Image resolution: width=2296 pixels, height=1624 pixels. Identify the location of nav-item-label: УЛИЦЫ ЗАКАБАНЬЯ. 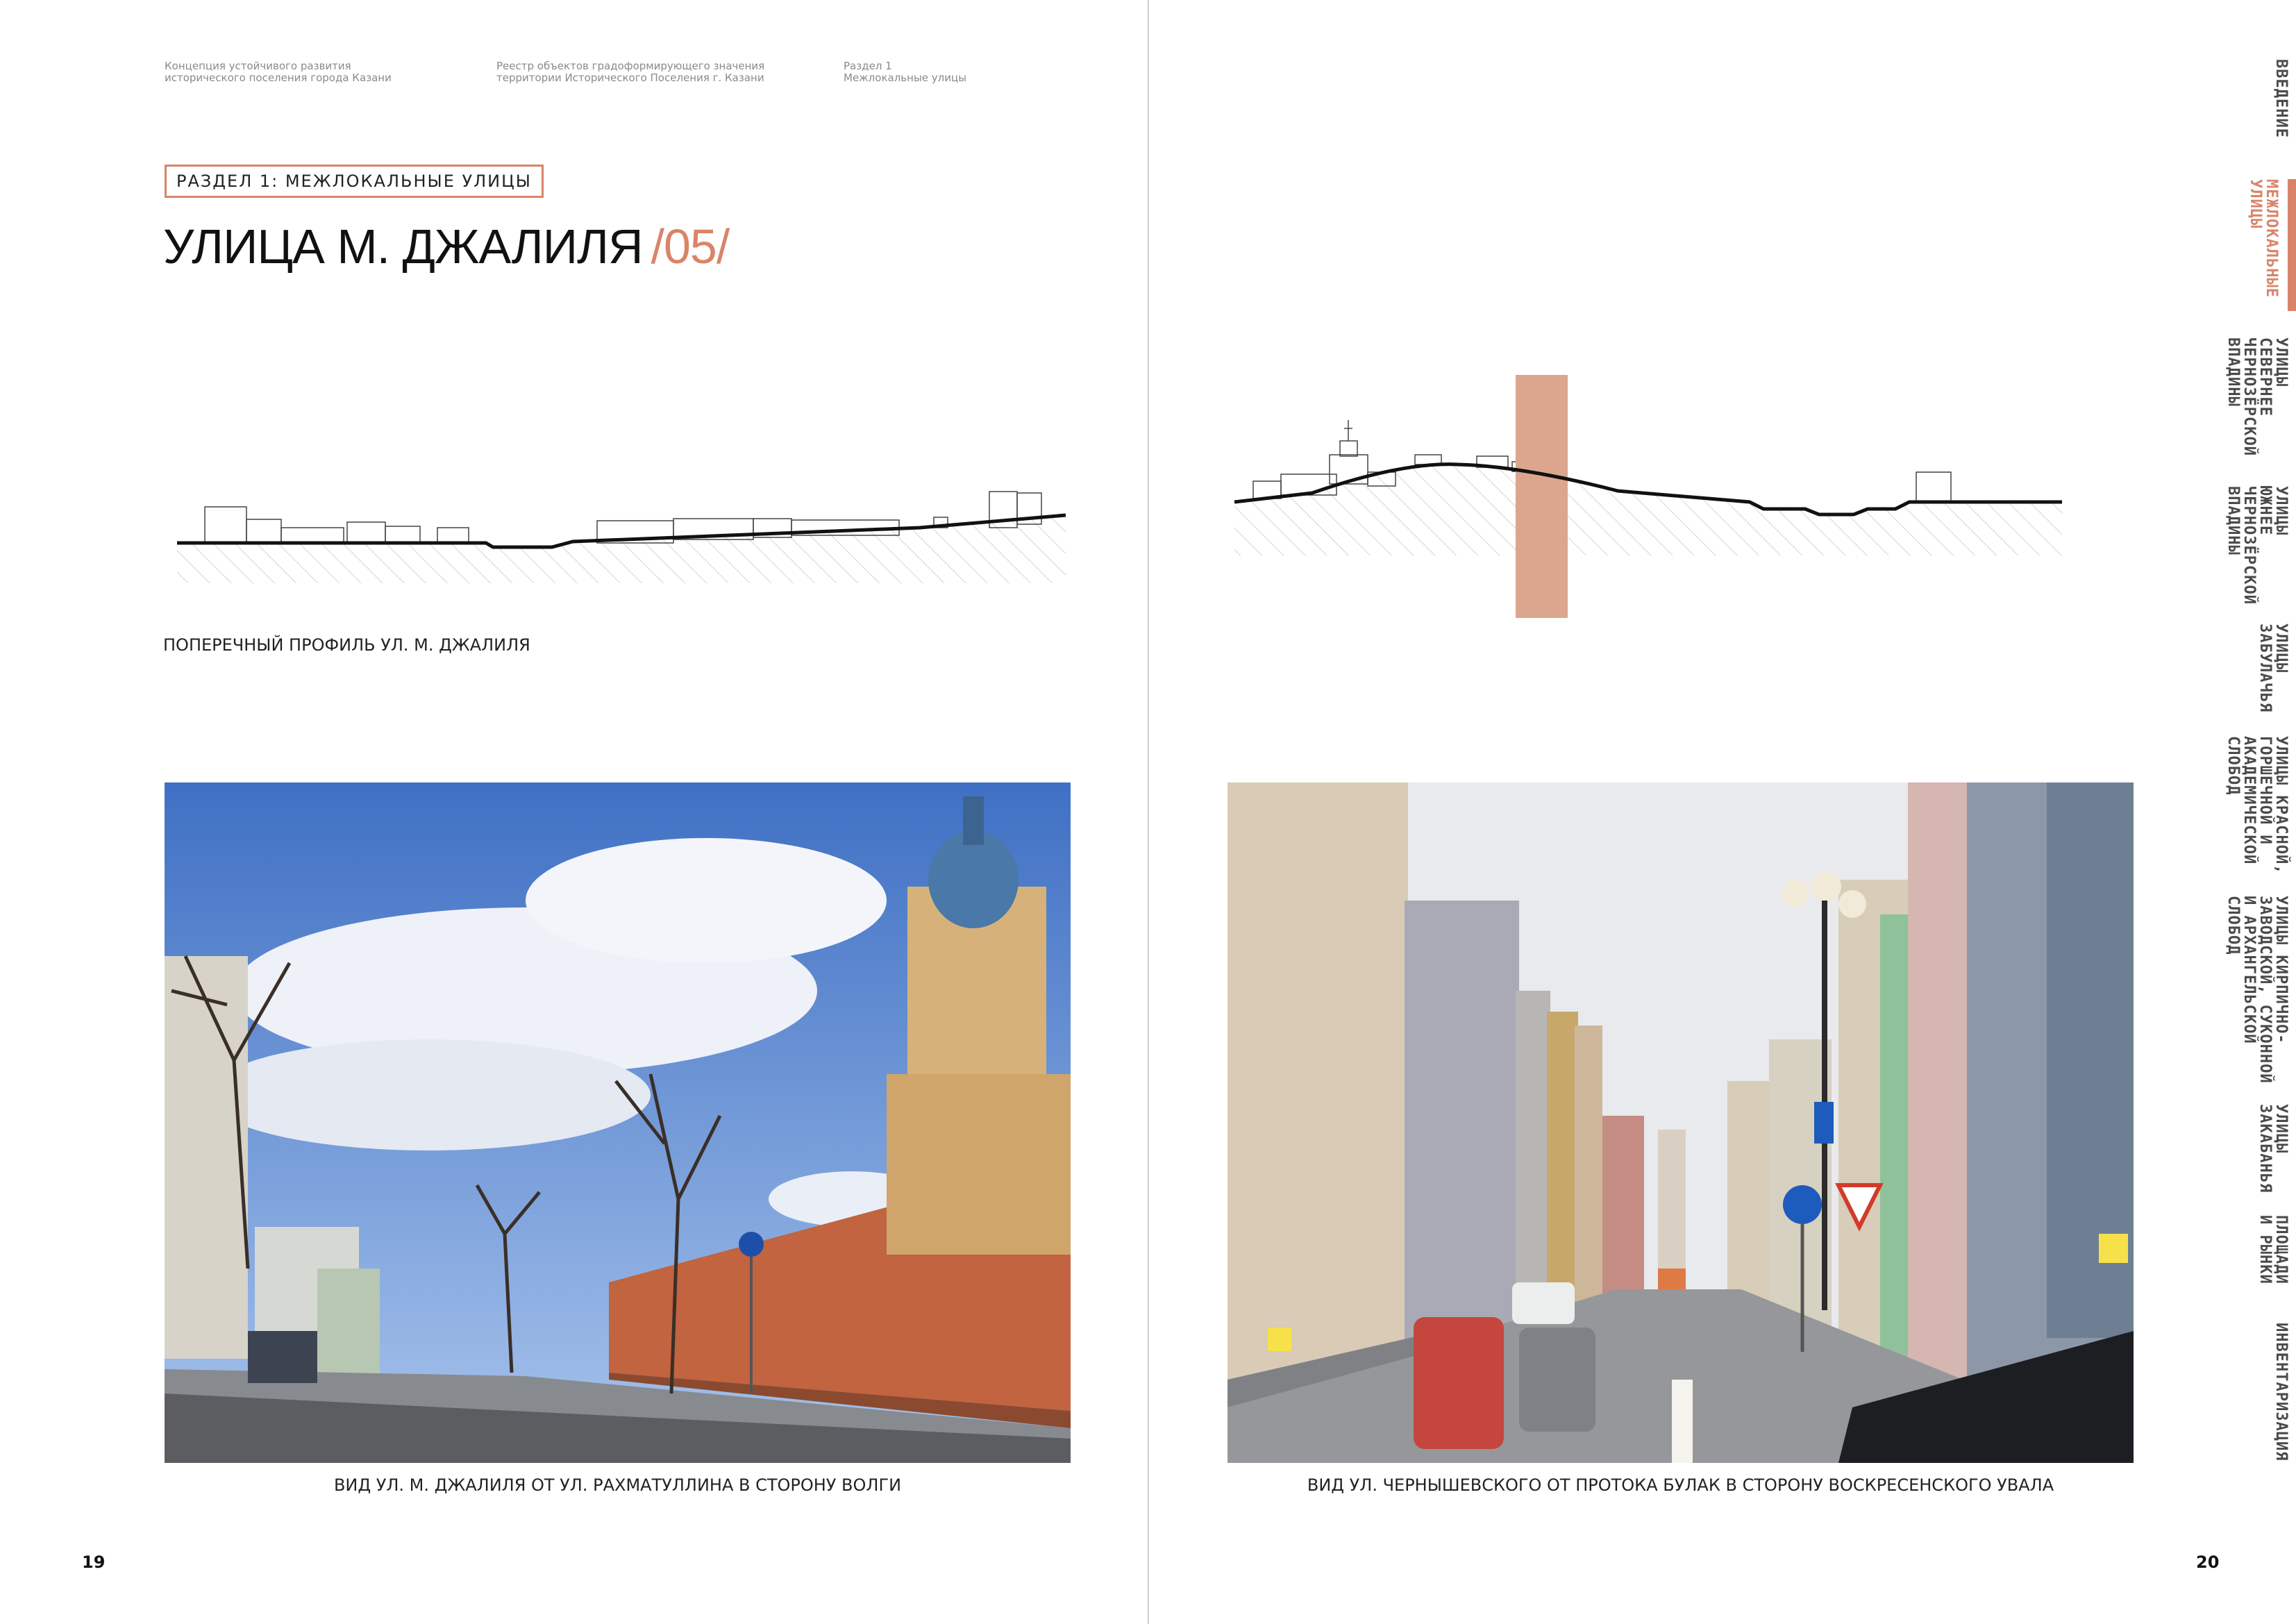
(2273, 1149).